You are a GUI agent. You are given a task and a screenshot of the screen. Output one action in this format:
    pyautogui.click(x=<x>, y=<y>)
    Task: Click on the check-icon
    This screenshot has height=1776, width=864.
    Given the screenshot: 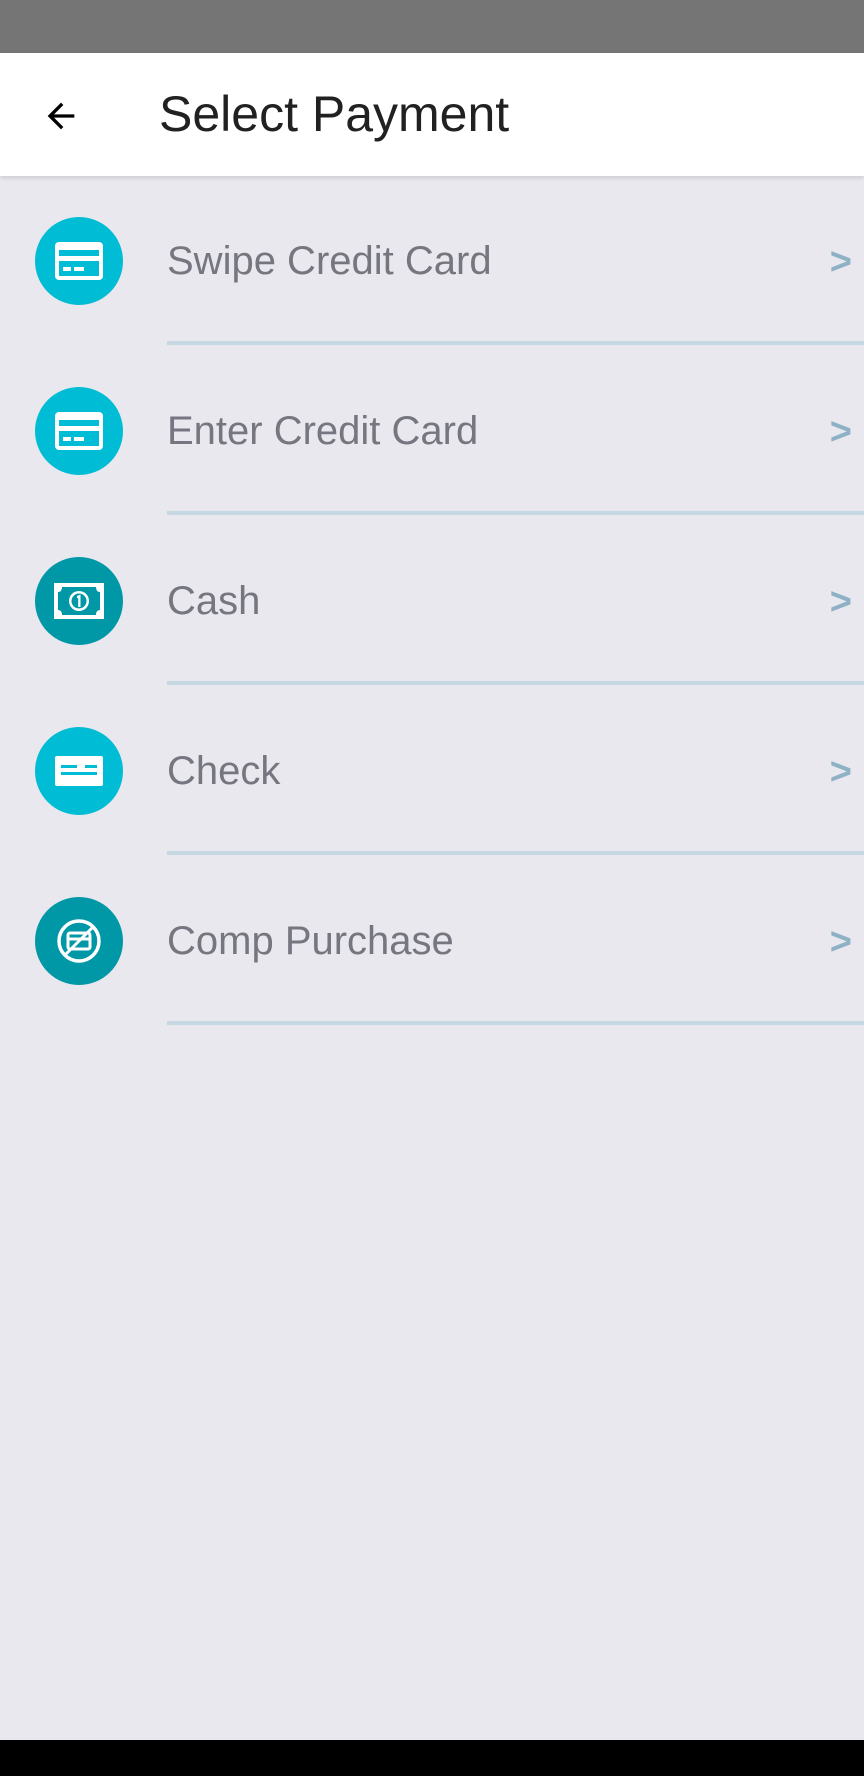 What is the action you would take?
    pyautogui.click(x=79, y=771)
    